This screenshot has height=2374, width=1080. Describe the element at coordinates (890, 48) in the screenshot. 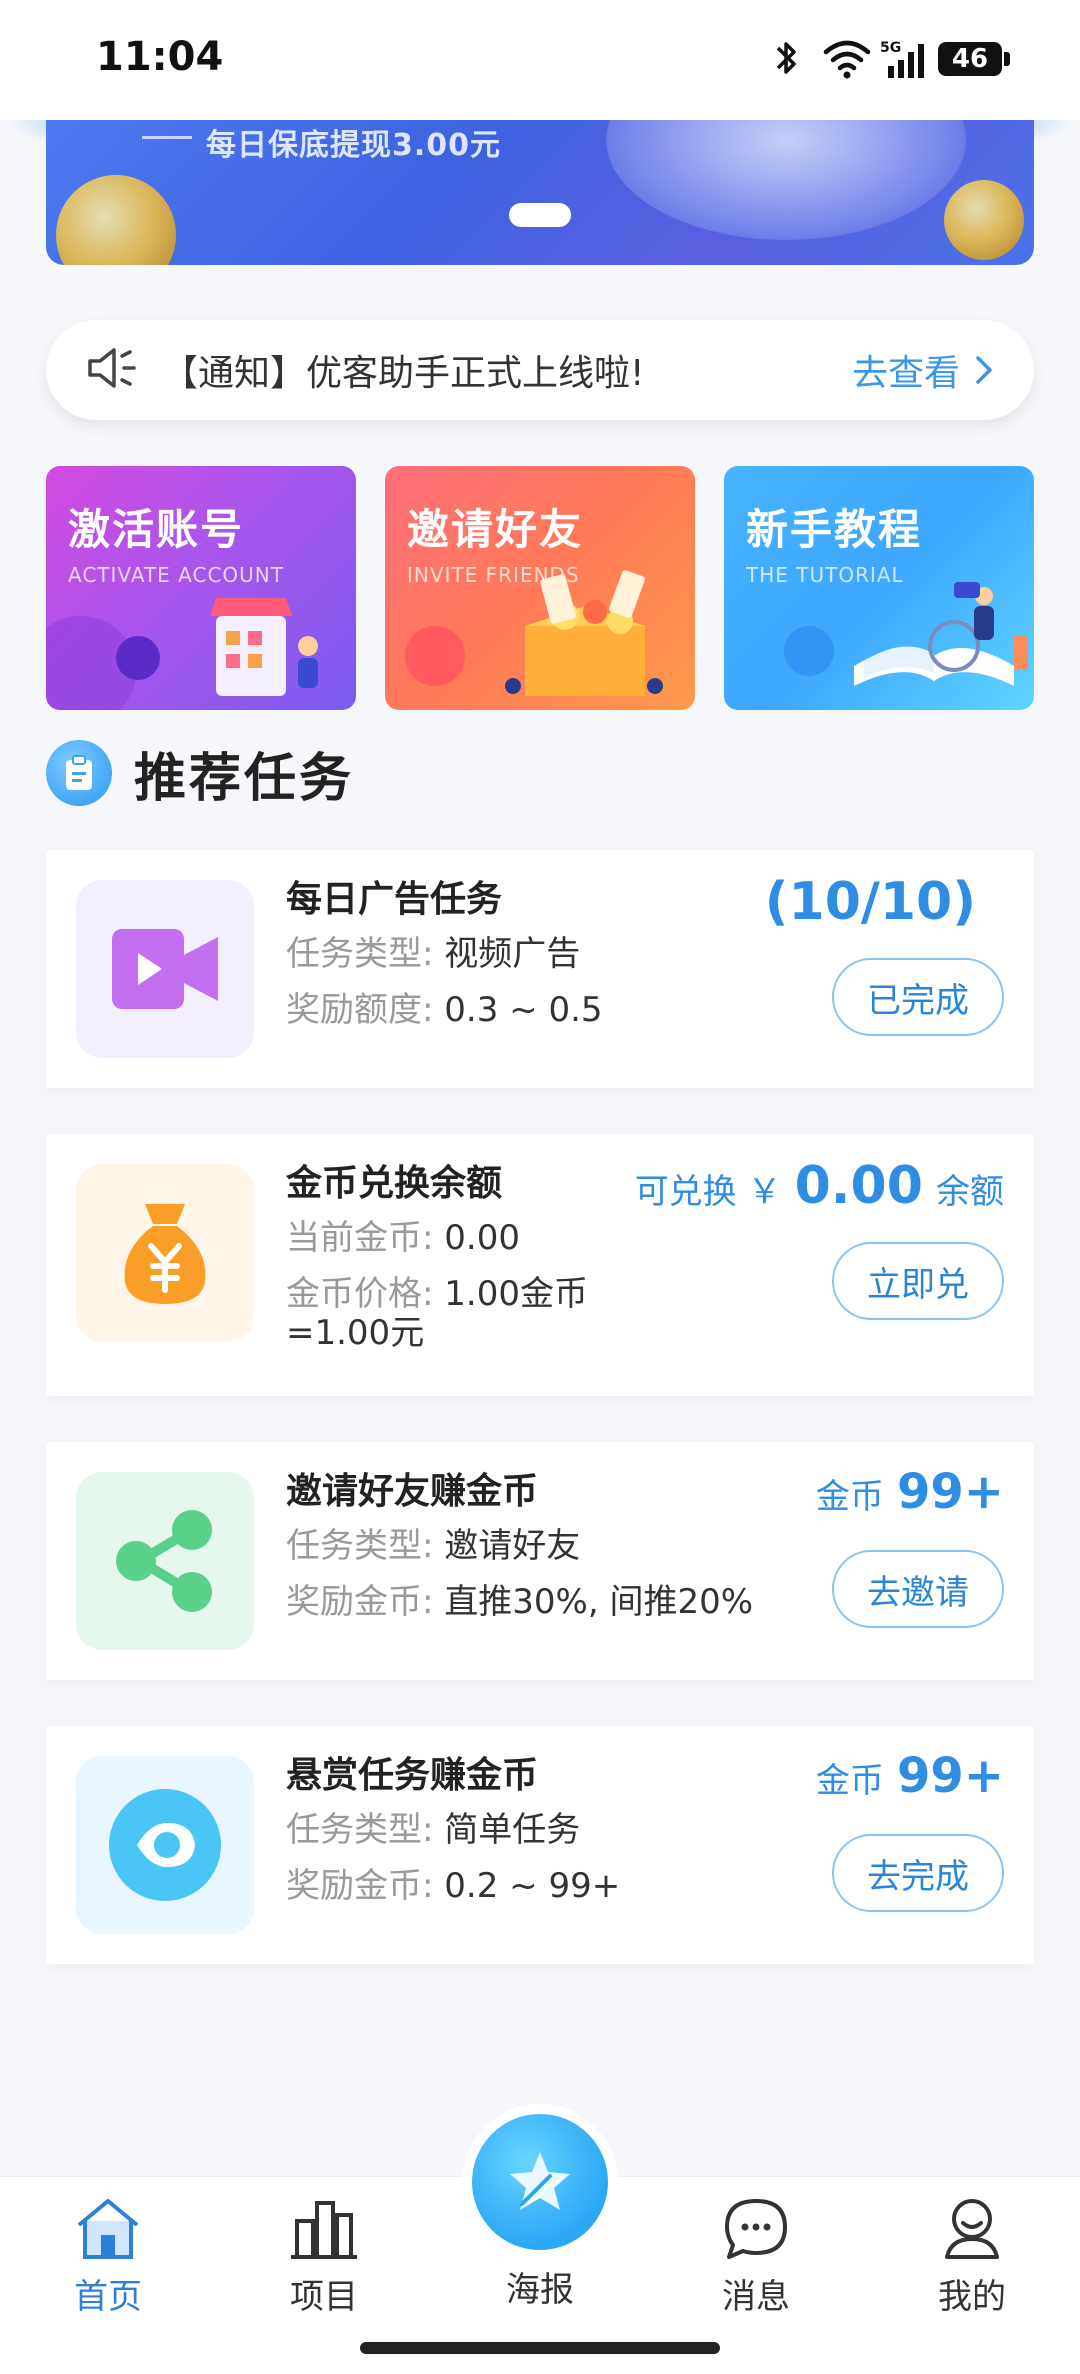

I see `svg-text: 5G` at that location.